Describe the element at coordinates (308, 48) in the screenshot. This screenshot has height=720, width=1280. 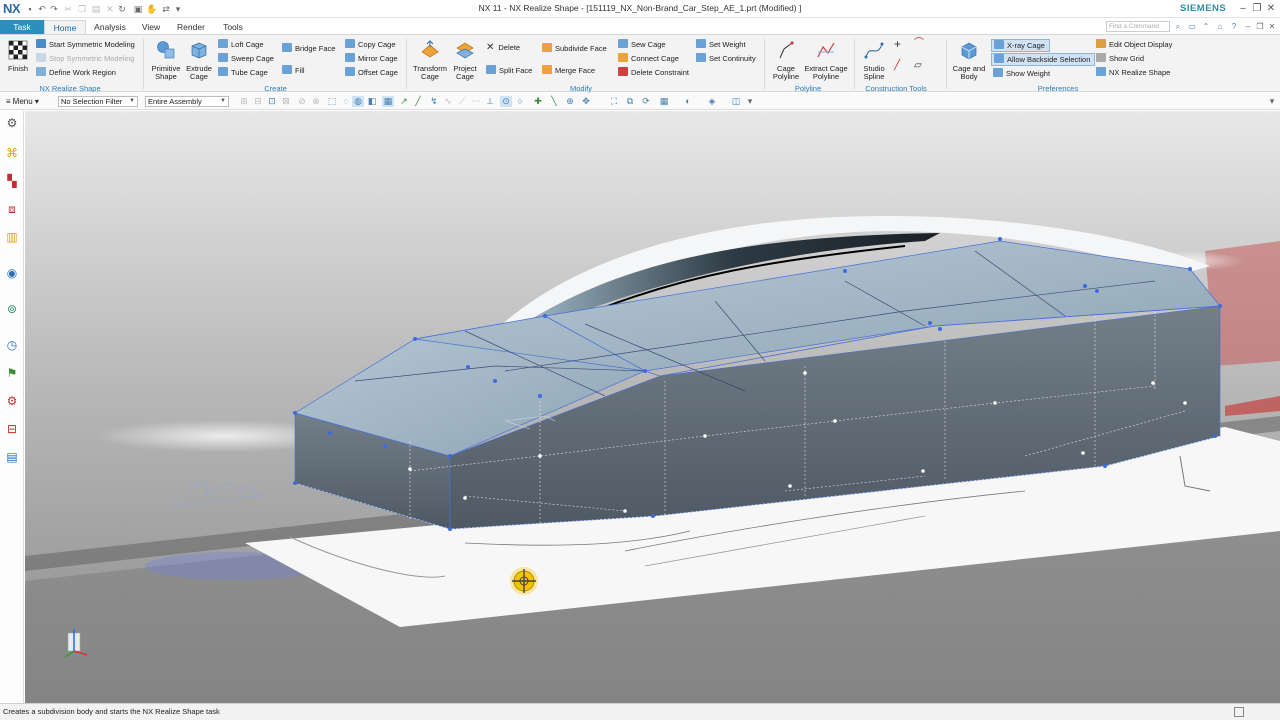
I see `bridge-face-button: Bridge Face` at that location.